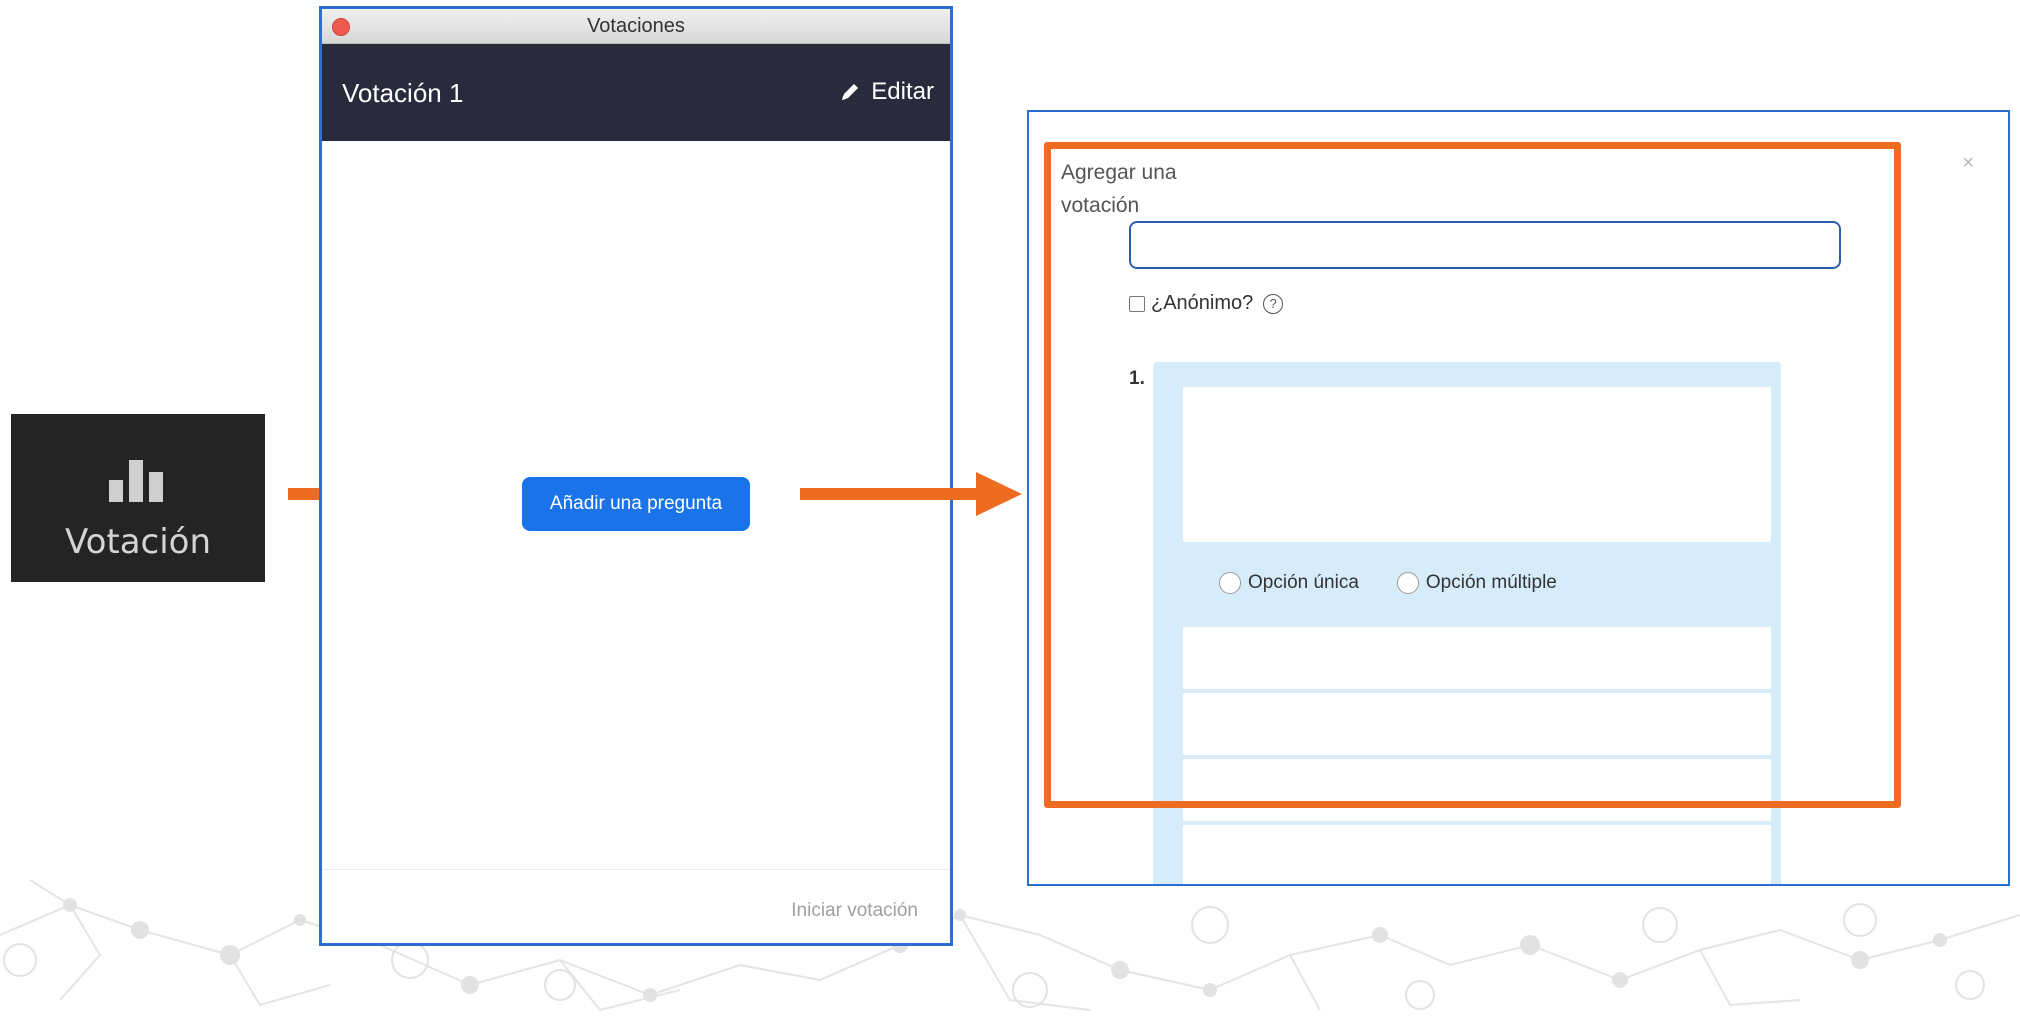 The image size is (2020, 1016). I want to click on start-poll-button: Iniciar votación, so click(854, 911).